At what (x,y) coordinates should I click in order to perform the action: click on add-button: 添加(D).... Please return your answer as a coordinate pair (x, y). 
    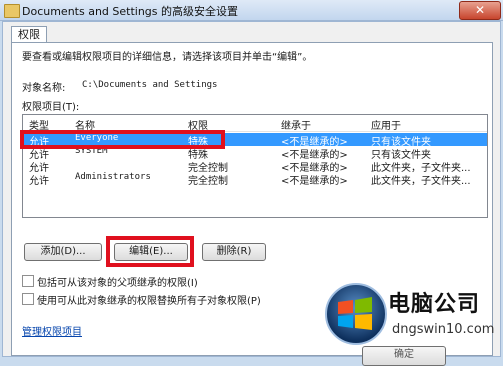
    Looking at the image, I should click on (63, 252).